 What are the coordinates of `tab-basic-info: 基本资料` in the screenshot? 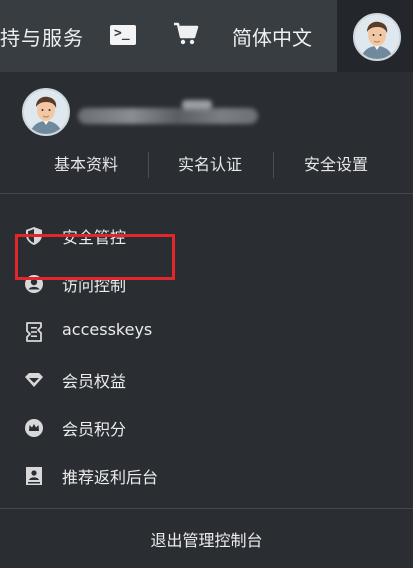 It's located at (86, 165).